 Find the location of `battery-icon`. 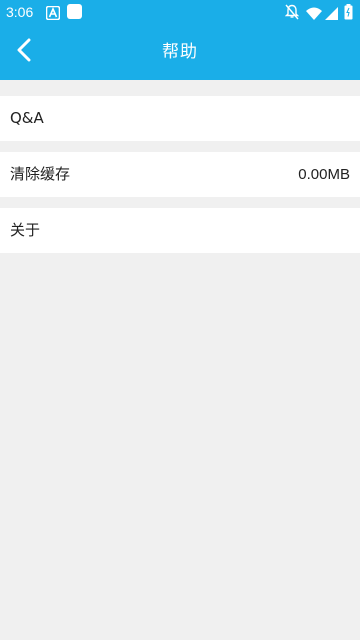

battery-icon is located at coordinates (348, 14).